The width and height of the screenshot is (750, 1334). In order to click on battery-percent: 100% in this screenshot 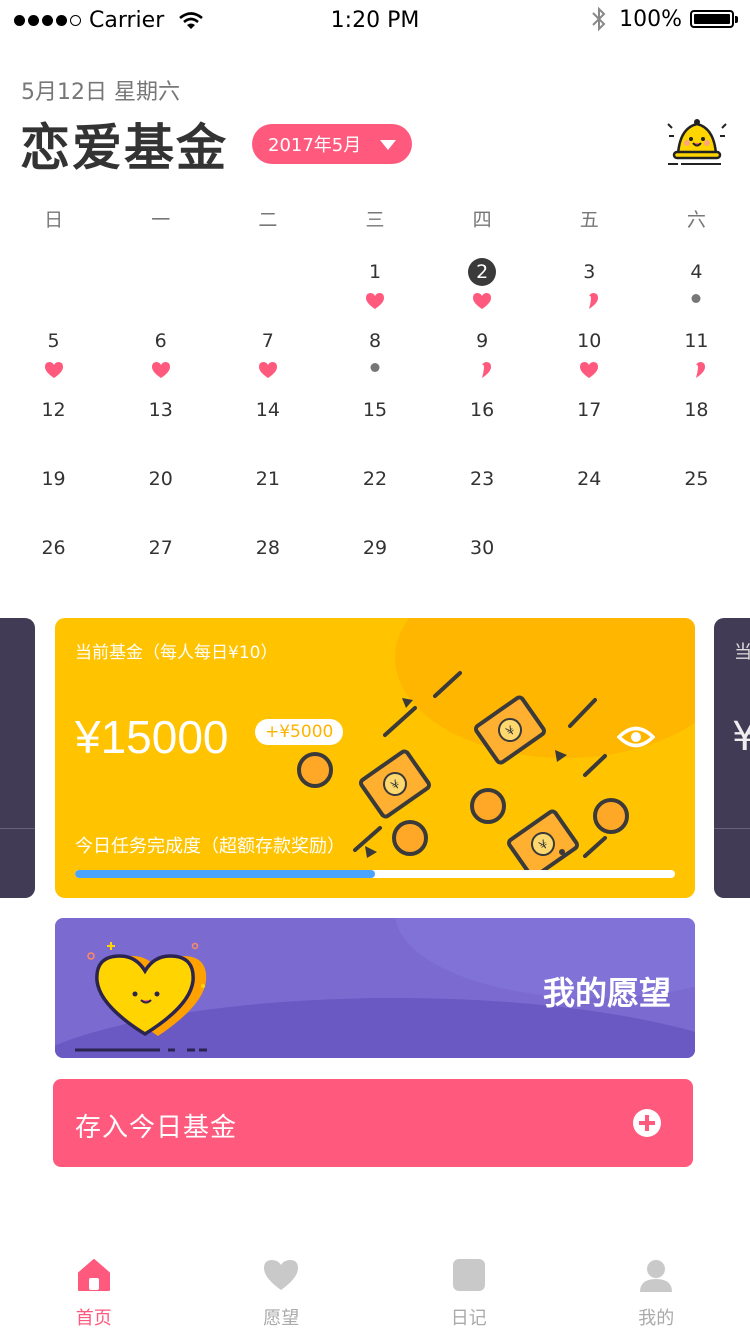, I will do `click(650, 19)`.